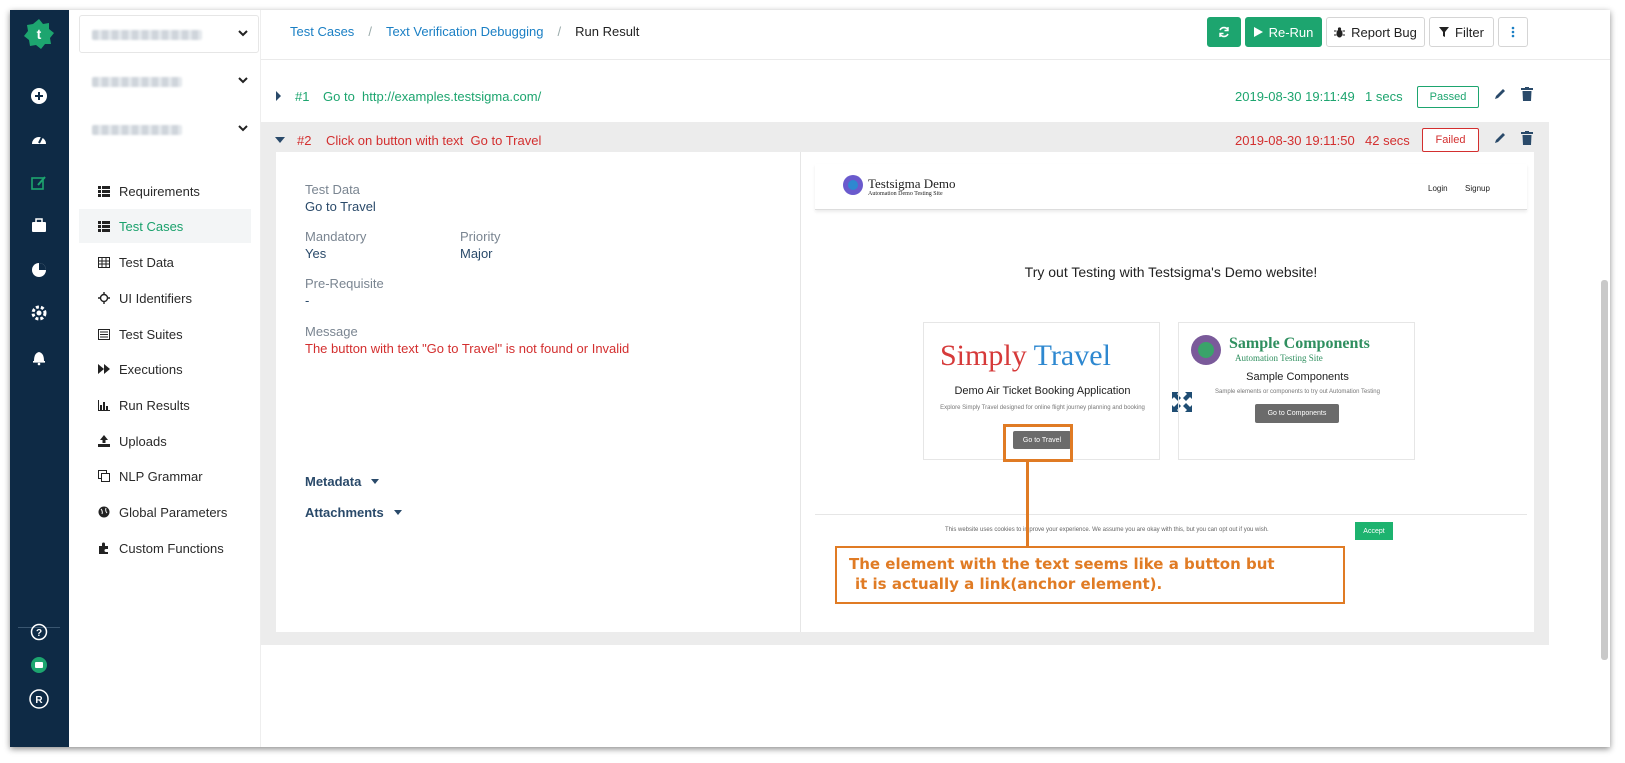  Describe the element at coordinates (1297, 377) in the screenshot. I see `card-title: Sample Components` at that location.